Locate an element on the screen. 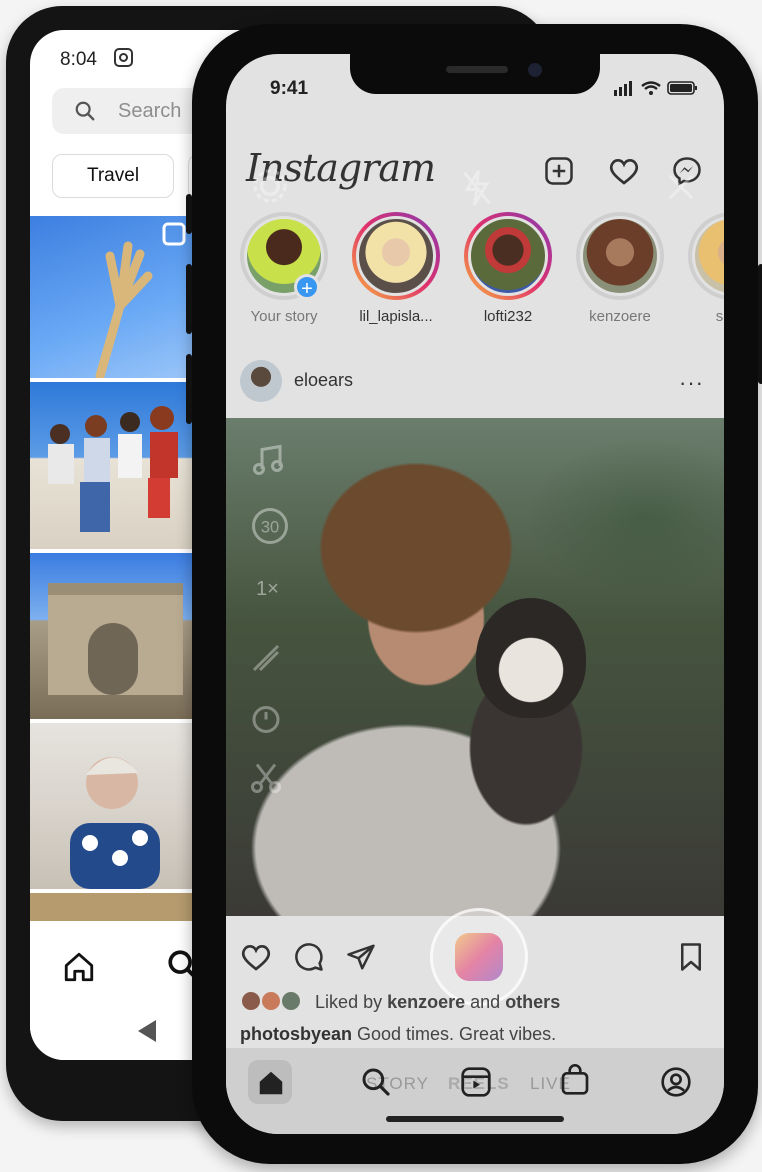  heart-icon is located at coordinates (624, 171).